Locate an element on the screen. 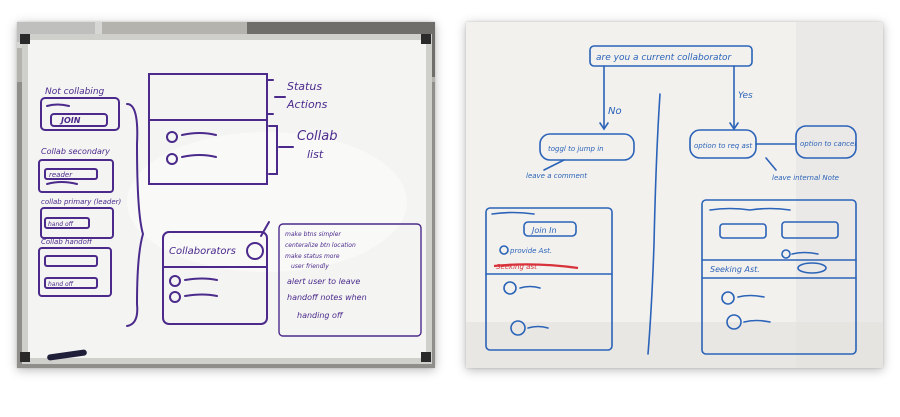 The width and height of the screenshot is (900, 417). note-5: alert user to leave is located at coordinates (323, 281).